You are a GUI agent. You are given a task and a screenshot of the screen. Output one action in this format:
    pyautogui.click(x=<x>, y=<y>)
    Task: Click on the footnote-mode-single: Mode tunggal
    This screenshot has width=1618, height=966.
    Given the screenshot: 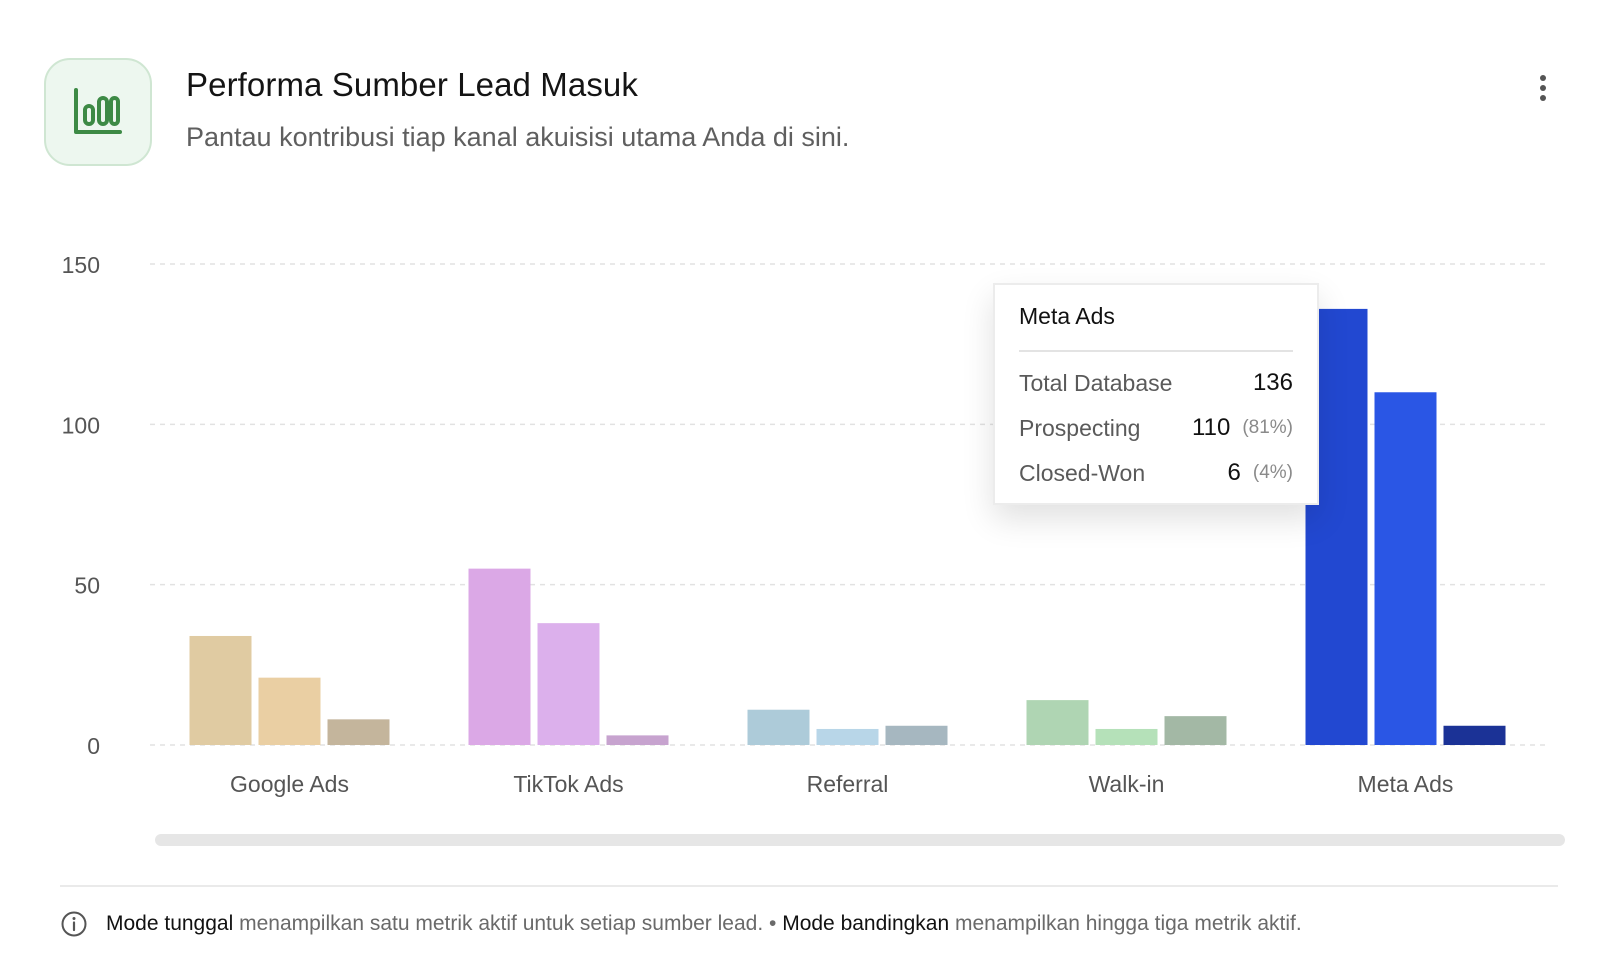 What is the action you would take?
    pyautogui.click(x=170, y=923)
    